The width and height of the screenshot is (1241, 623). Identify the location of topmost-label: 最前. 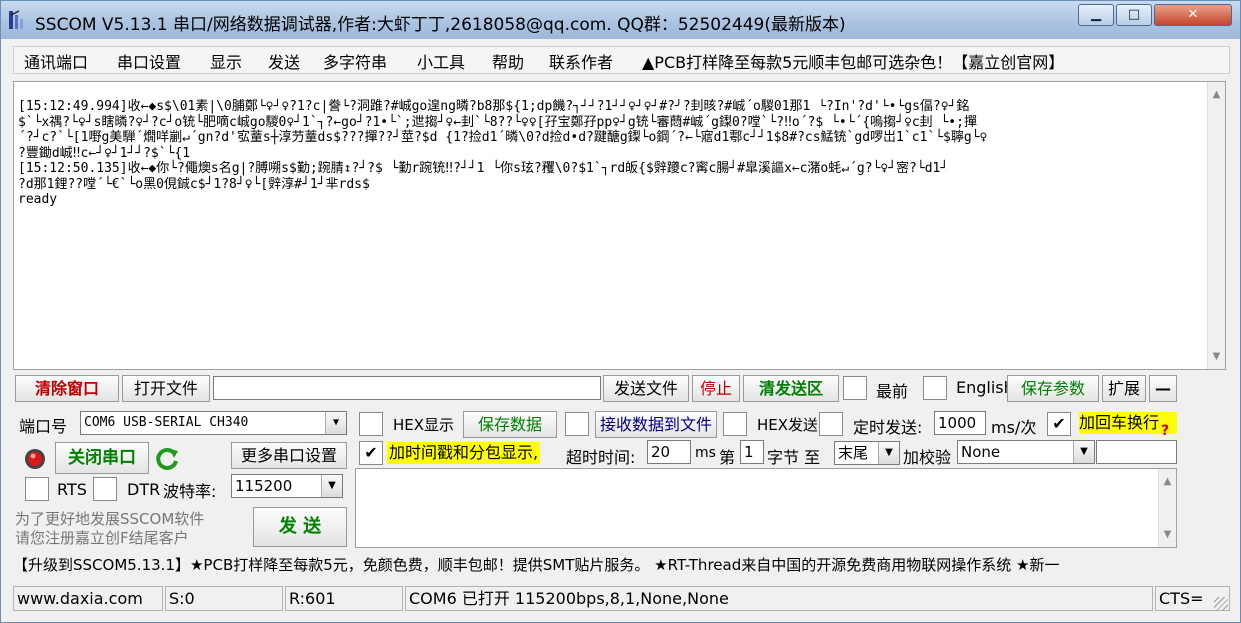
(892, 391).